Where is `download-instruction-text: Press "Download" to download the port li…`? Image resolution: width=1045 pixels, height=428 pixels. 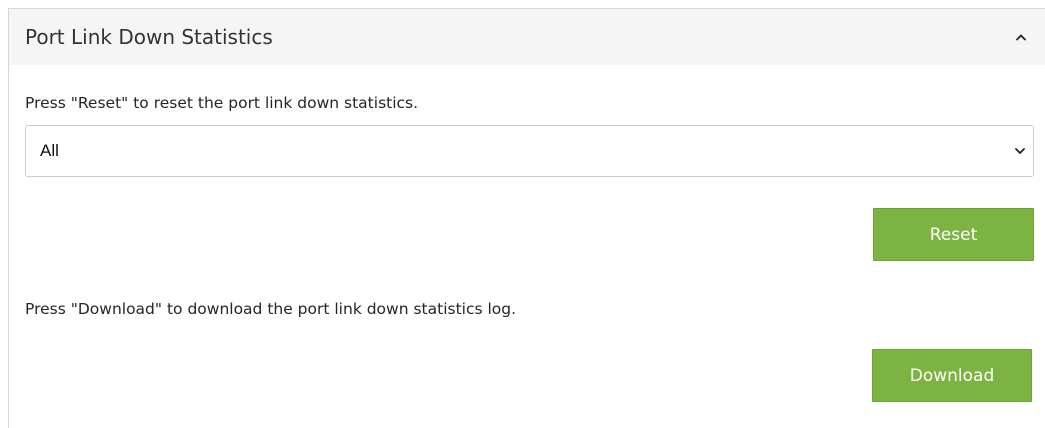 download-instruction-text: Press "Download" to download the port li… is located at coordinates (271, 309).